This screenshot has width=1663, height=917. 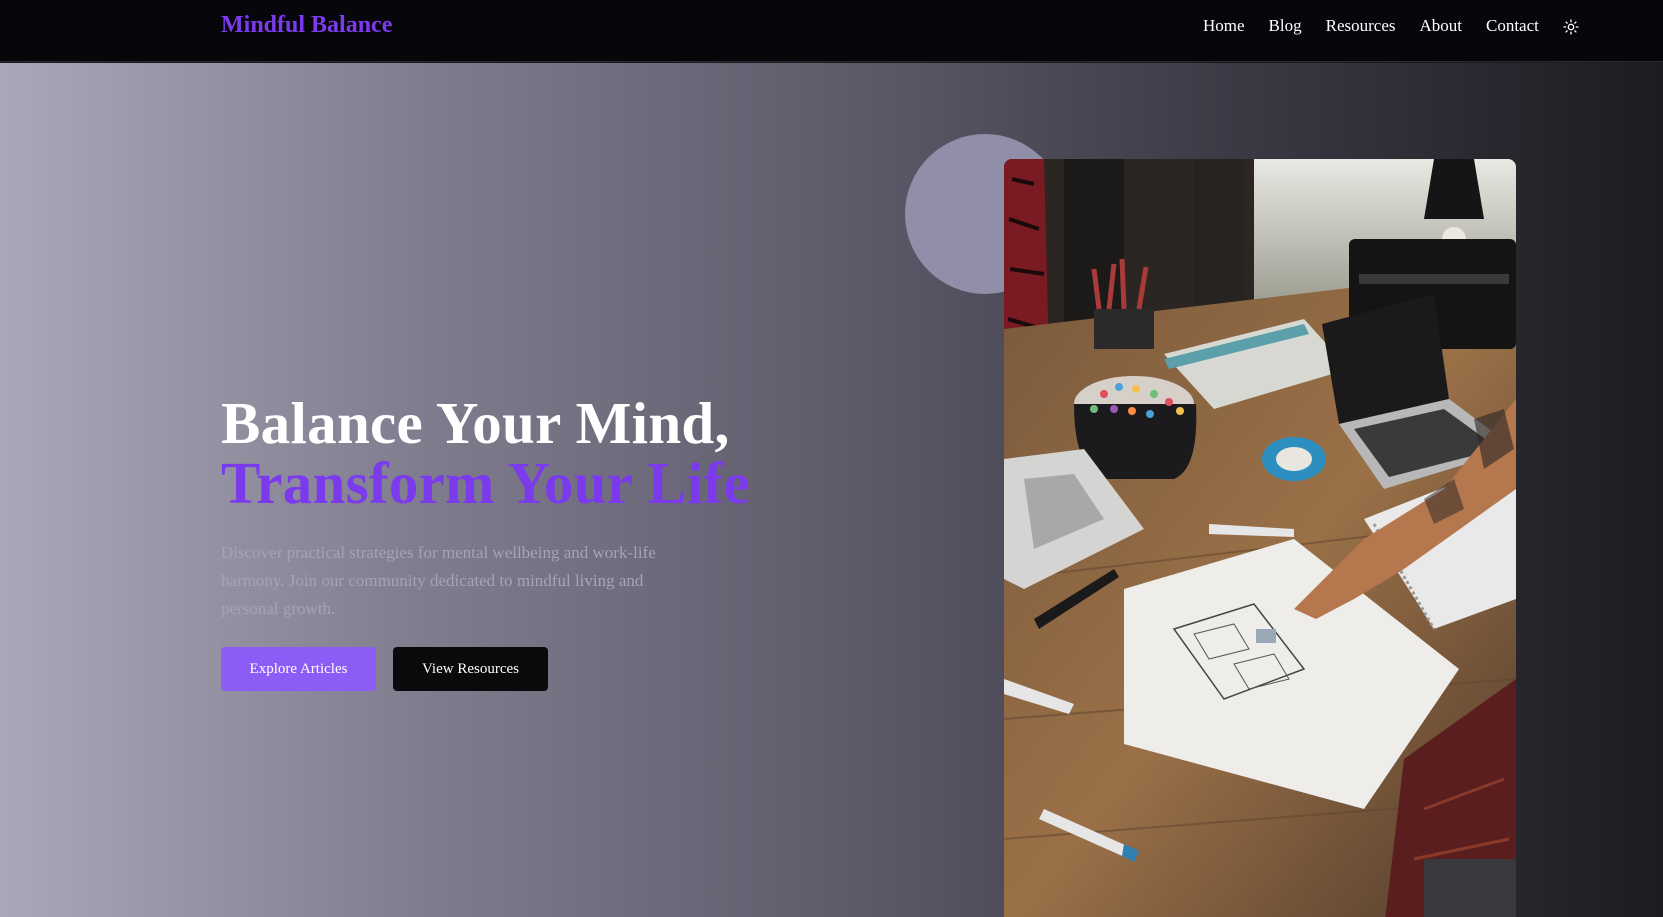 I want to click on explore-articles-button: Explore Articles, so click(x=298, y=669).